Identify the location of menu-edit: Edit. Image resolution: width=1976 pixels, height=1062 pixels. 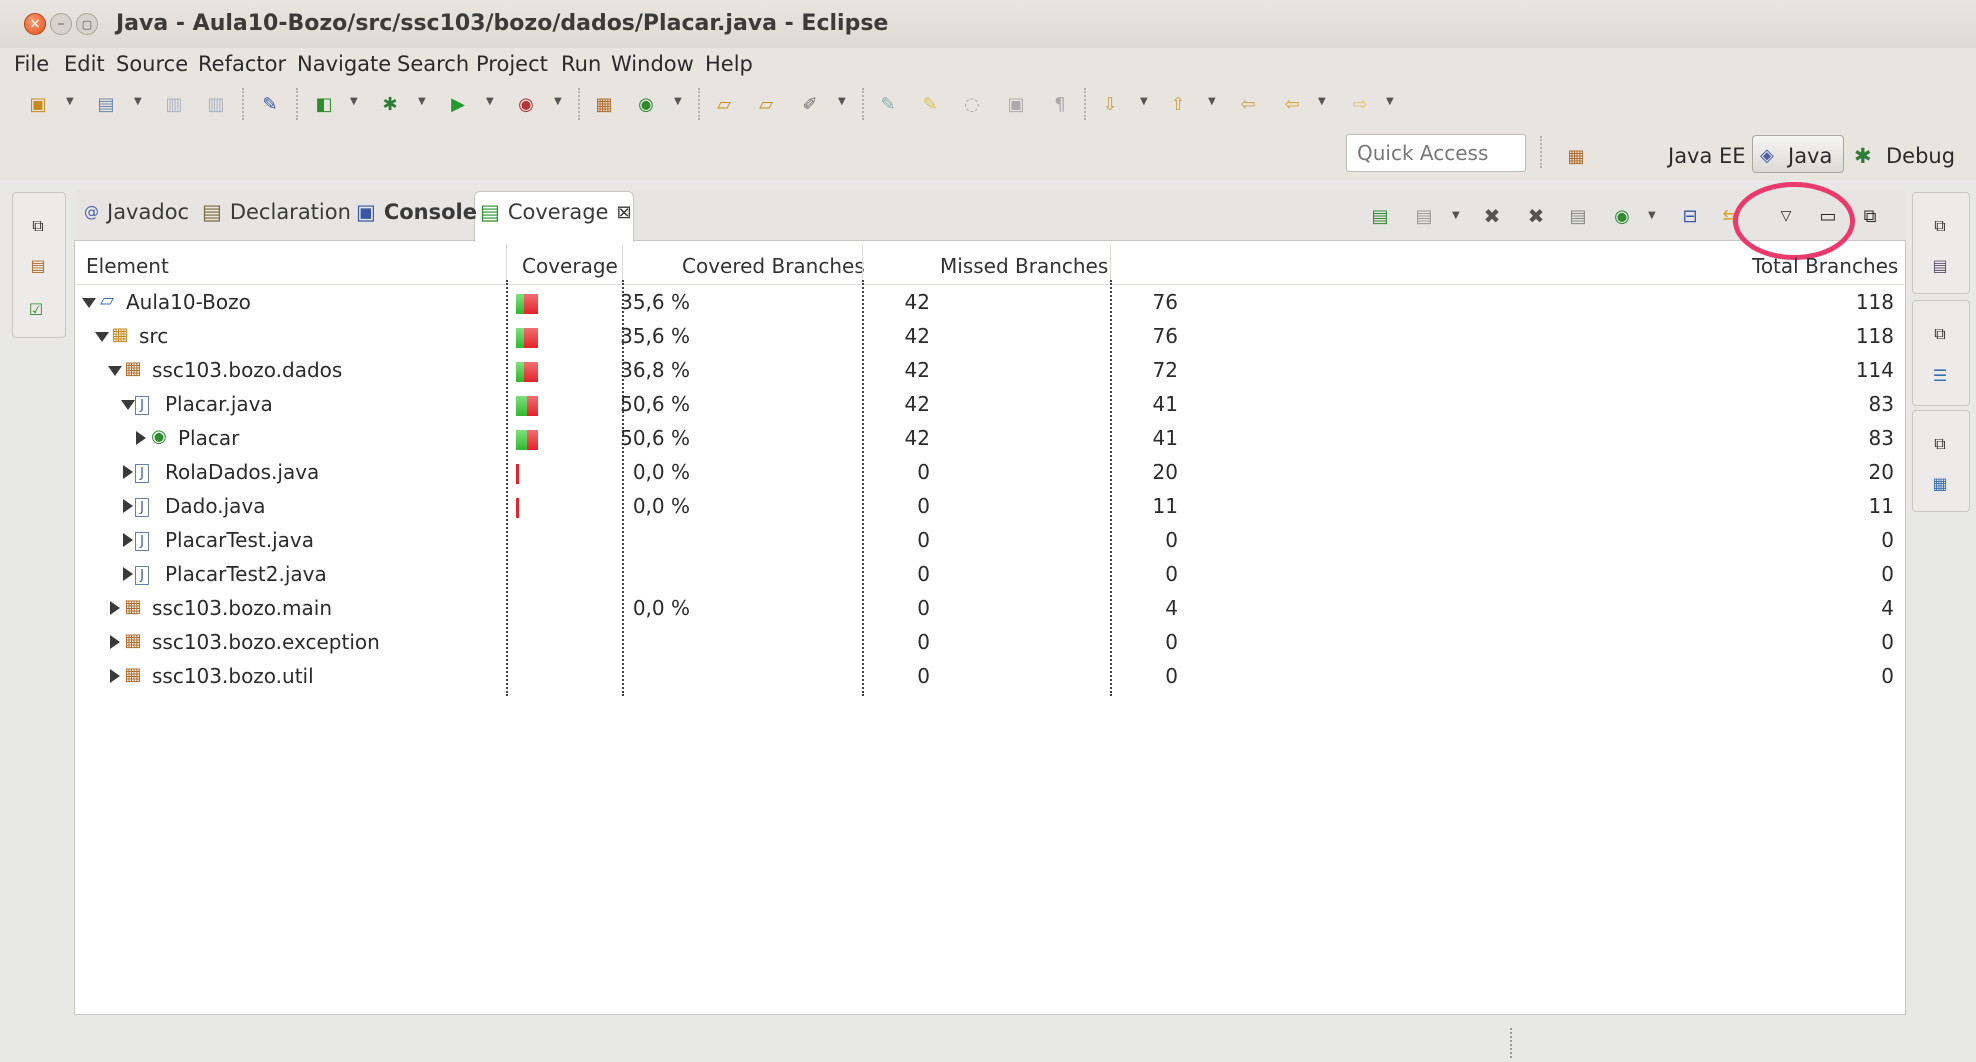
(84, 64).